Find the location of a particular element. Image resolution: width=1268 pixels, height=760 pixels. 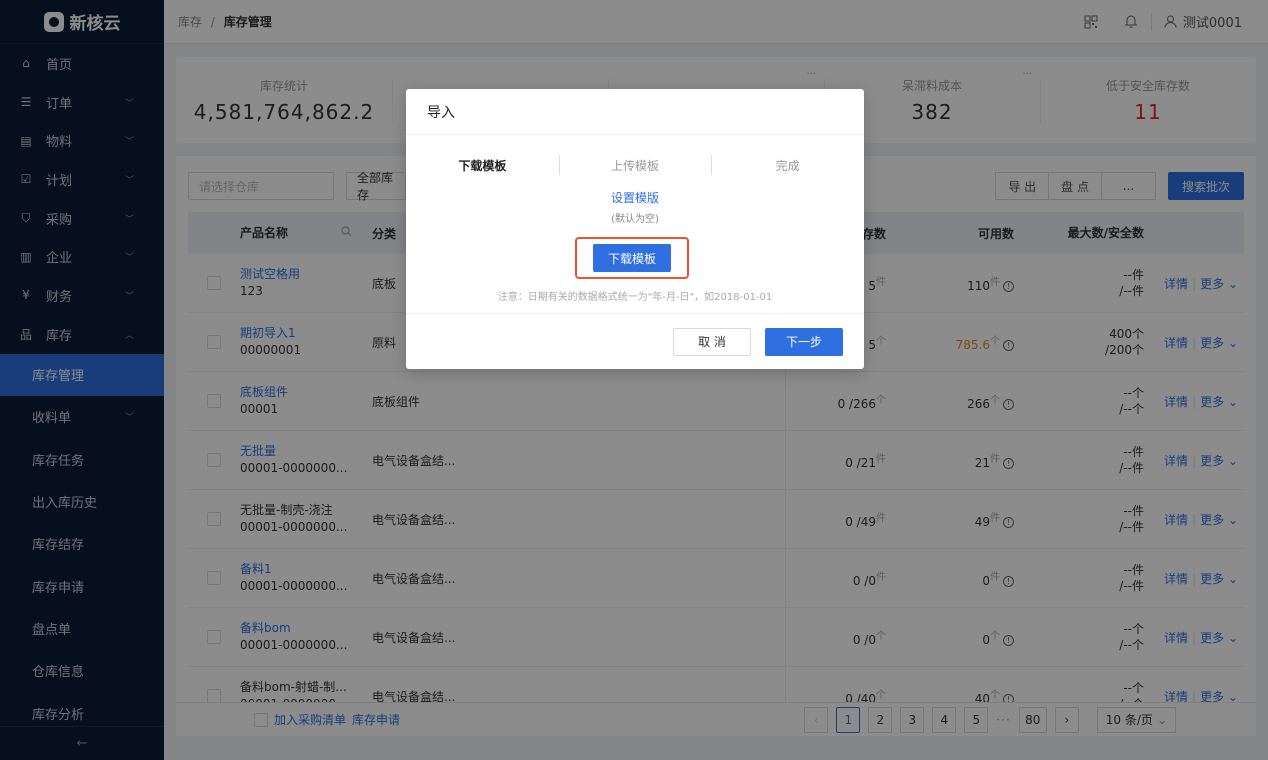

download-template-button: 下载模板 is located at coordinates (632, 258).